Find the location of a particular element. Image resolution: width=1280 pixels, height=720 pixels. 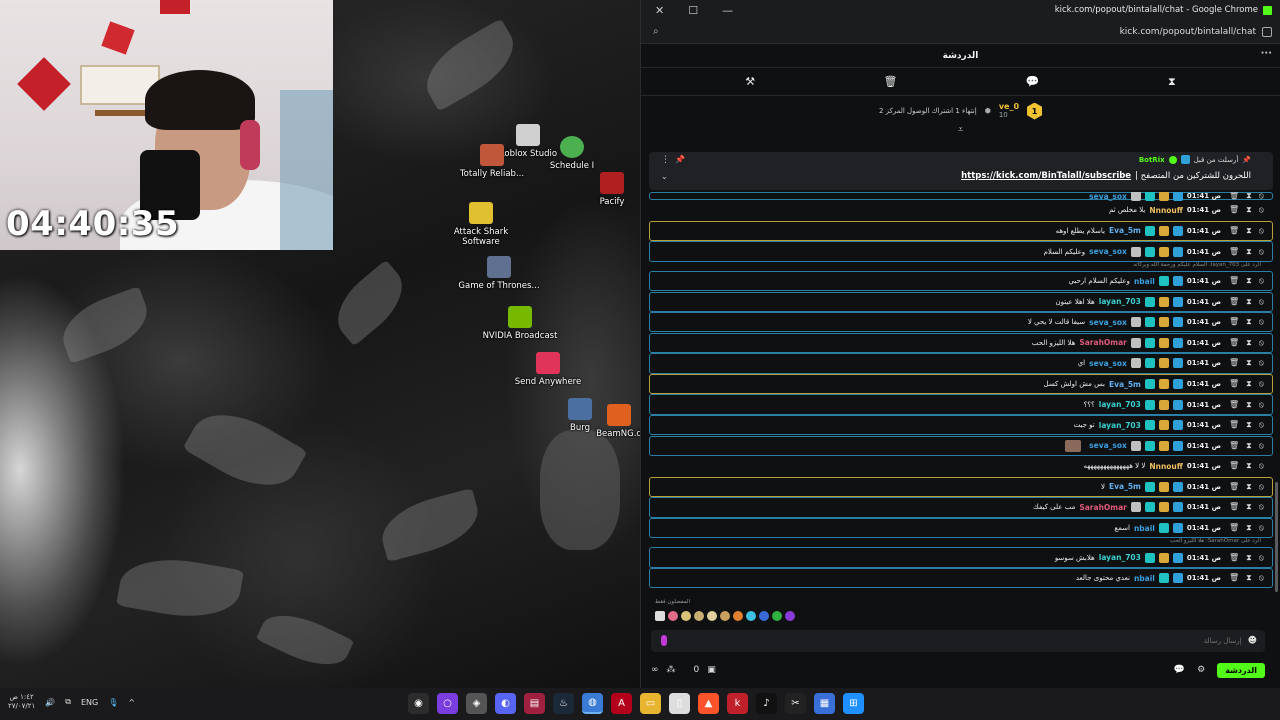

pin-icon: 📌 is located at coordinates (680, 159).